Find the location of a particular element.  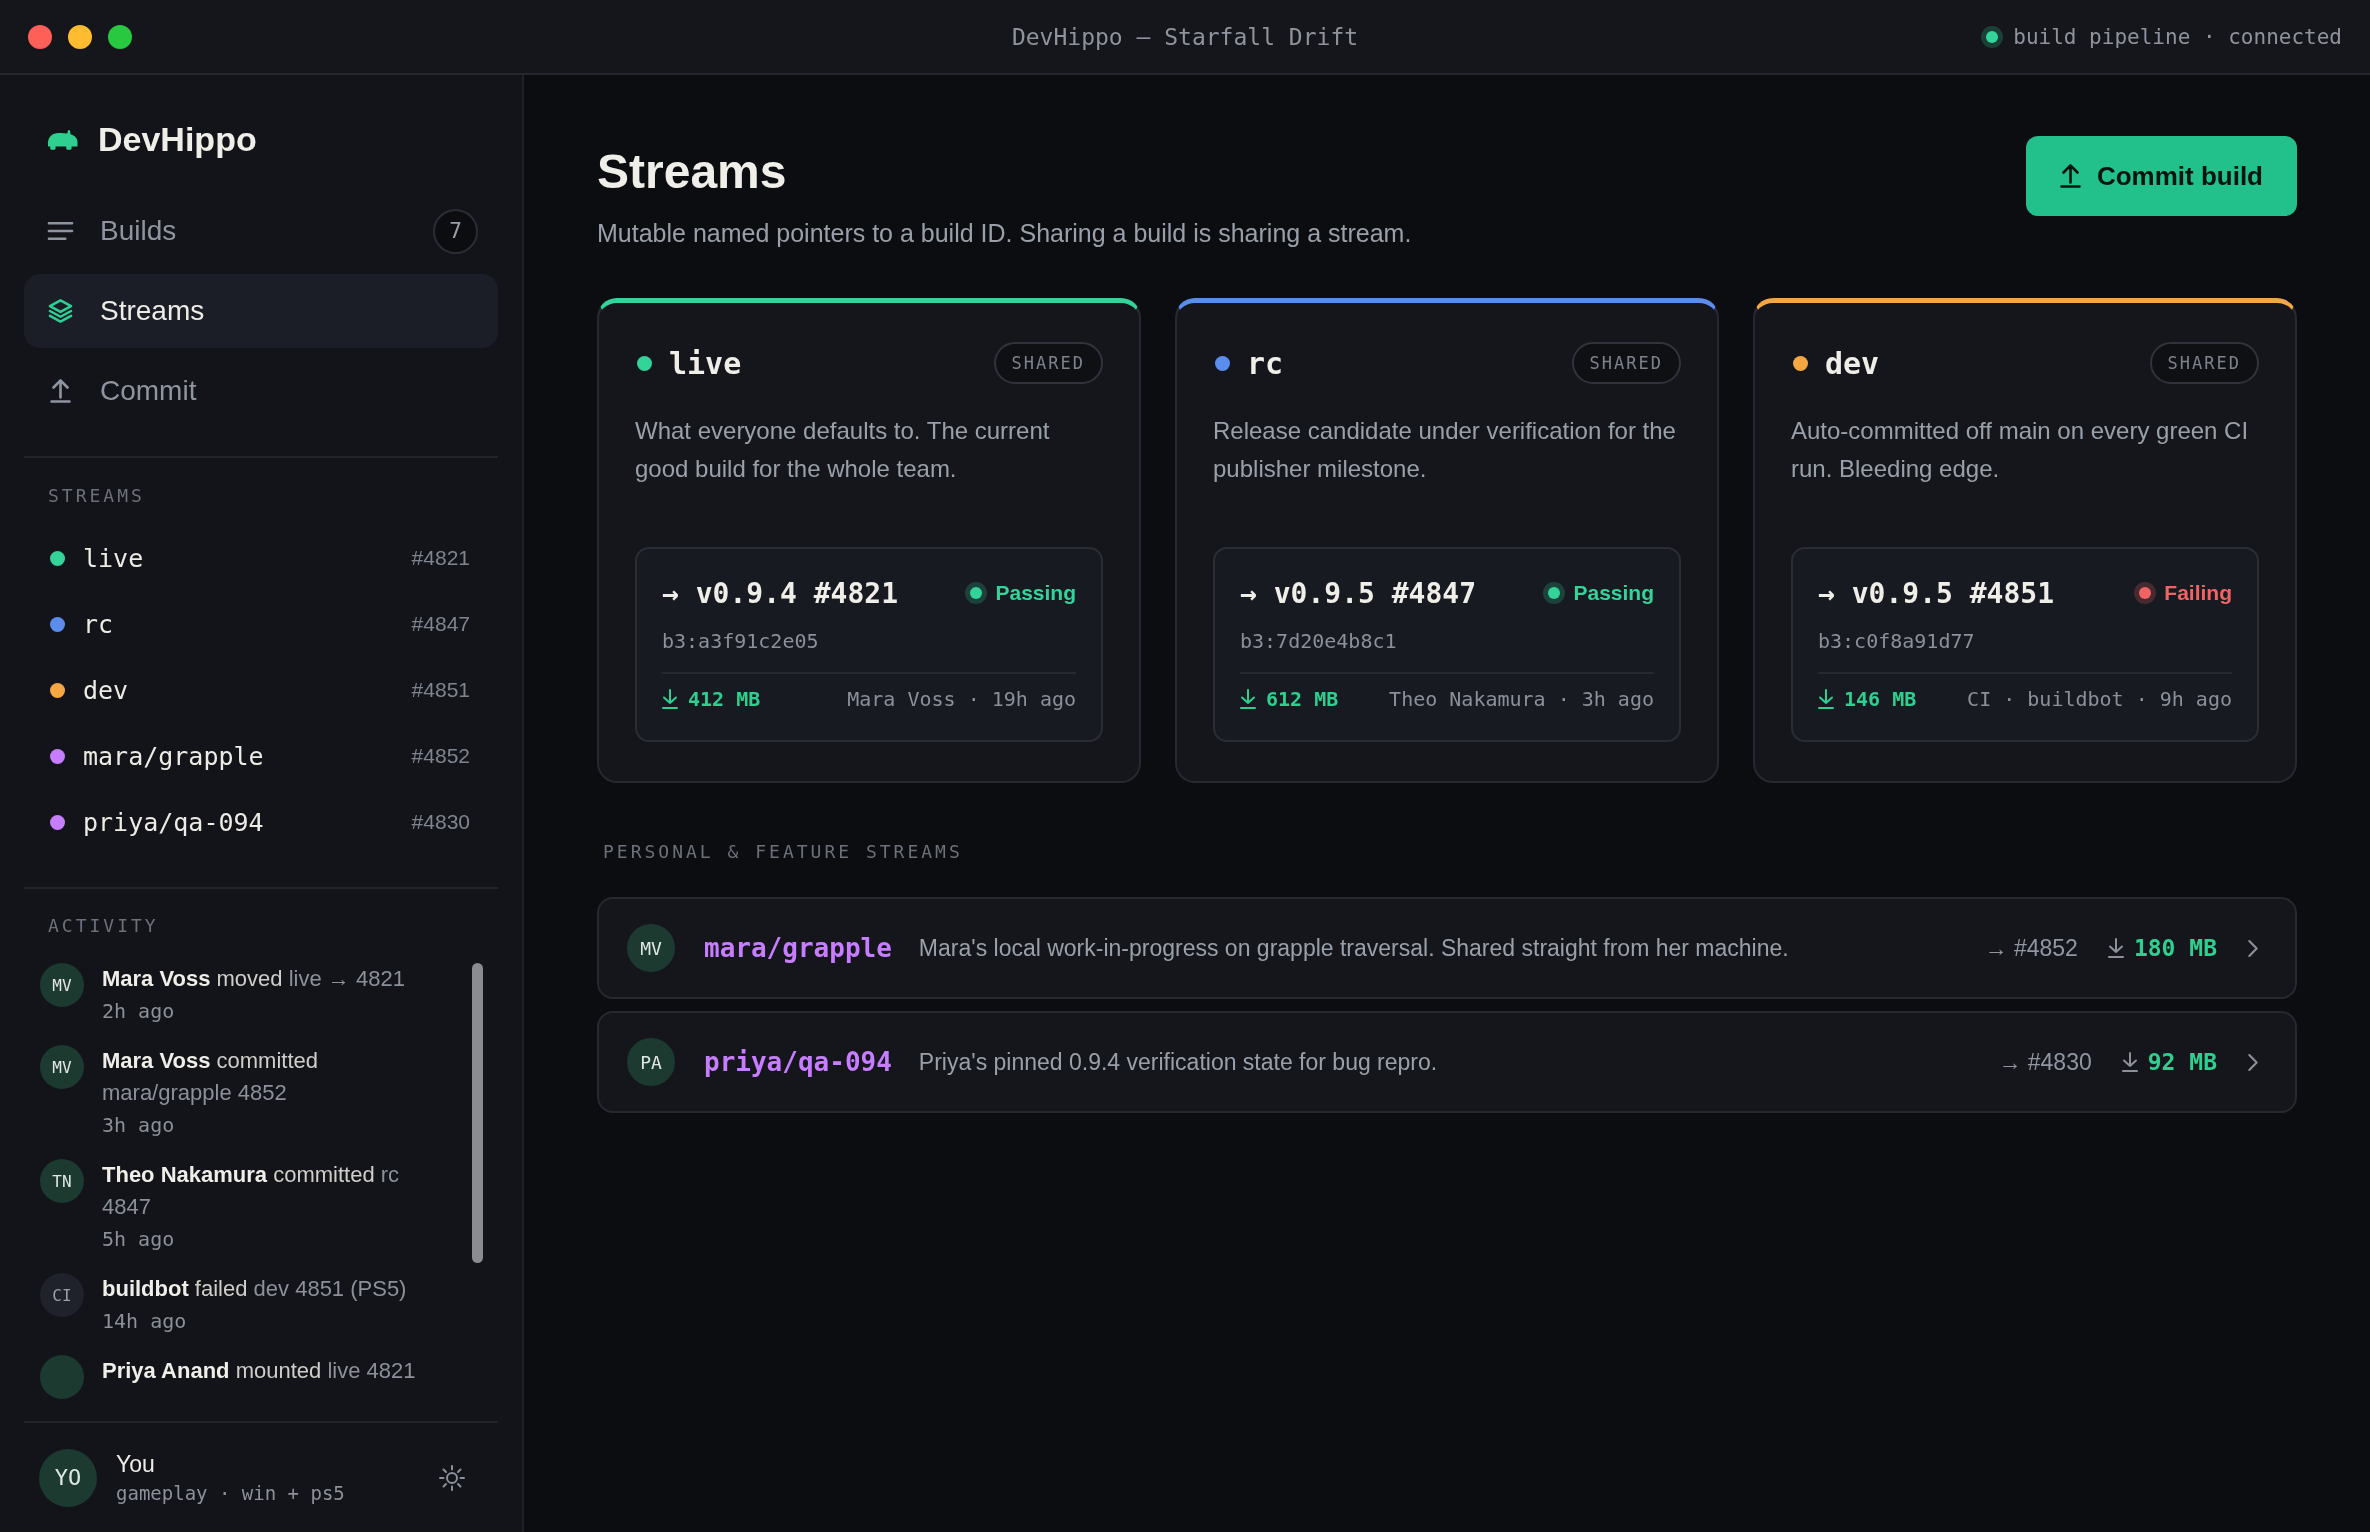

build-size: 146 MB is located at coordinates (1880, 699).